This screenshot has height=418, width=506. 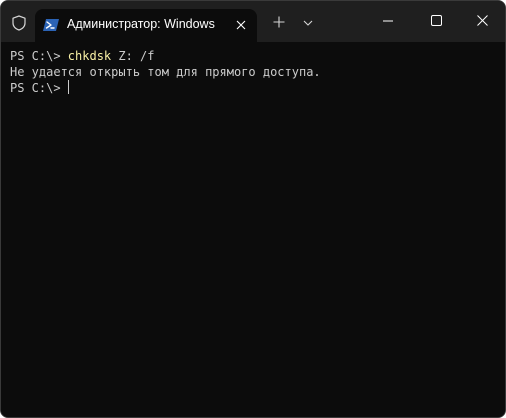 I want to click on powershell-icon, so click(x=51, y=25).